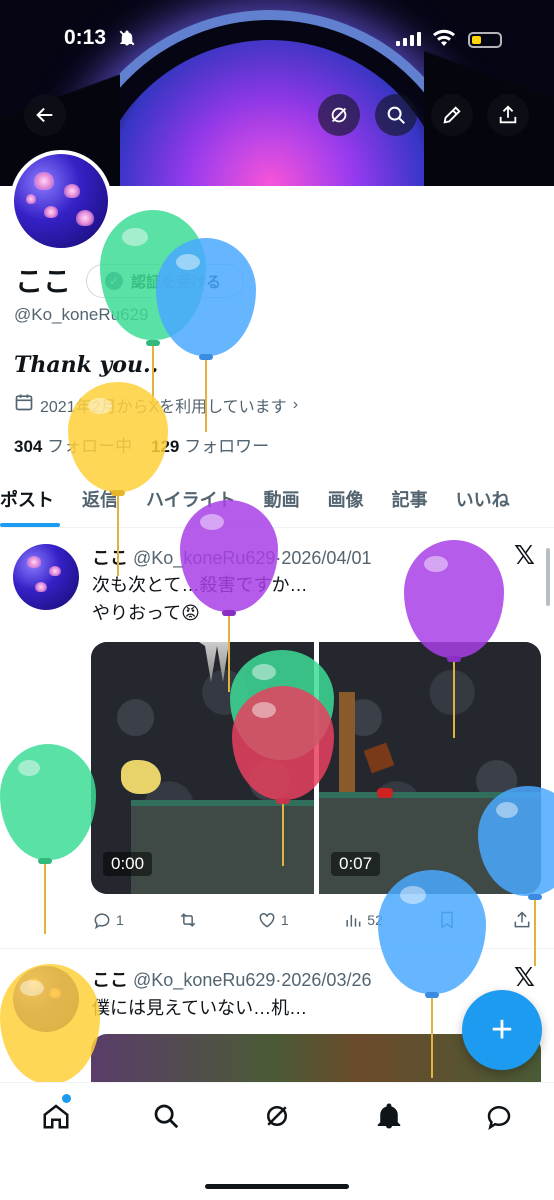 The width and height of the screenshot is (554, 1200). I want to click on grok-button, so click(339, 115).